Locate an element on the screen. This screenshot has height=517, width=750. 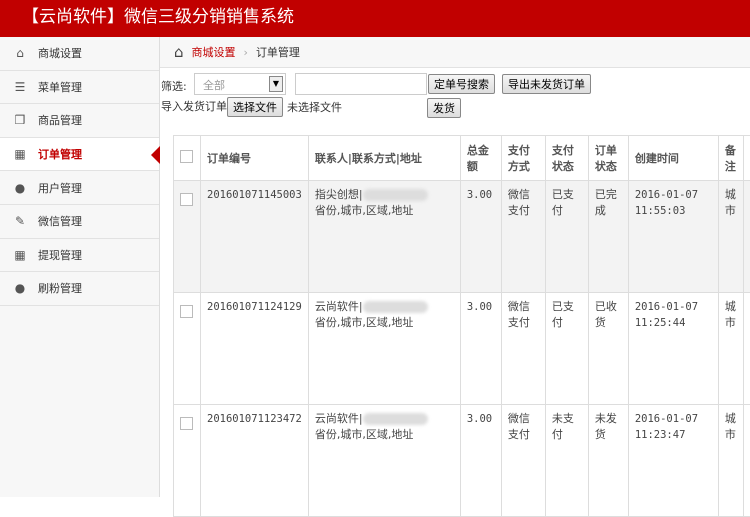
status-filter-select: 全部 ▼ is located at coordinates (240, 84).